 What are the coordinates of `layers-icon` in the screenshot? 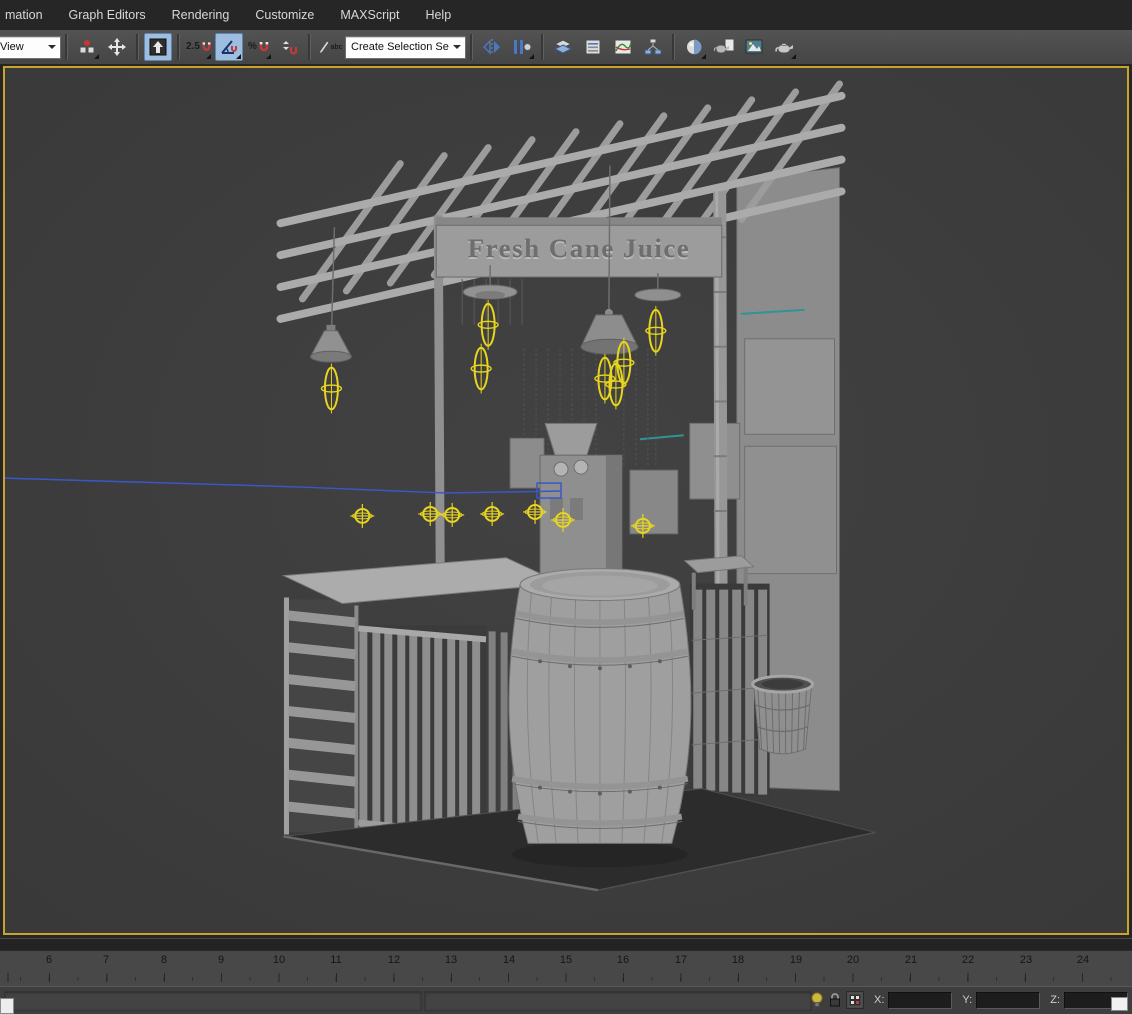 It's located at (563, 46).